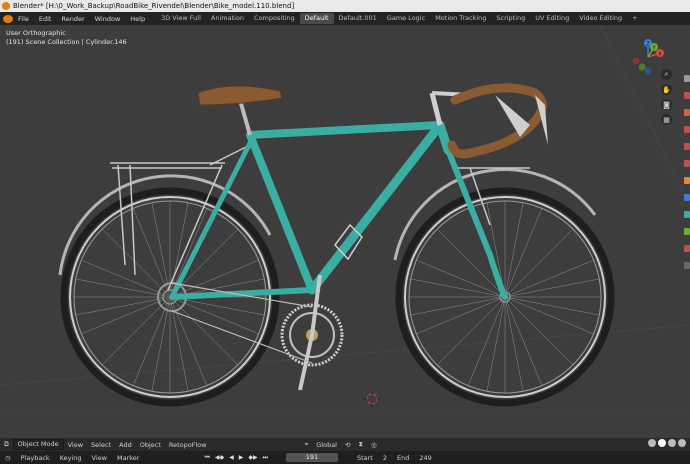 Image resolution: width=690 pixels, height=464 pixels. I want to click on menu-select: Select, so click(101, 445).